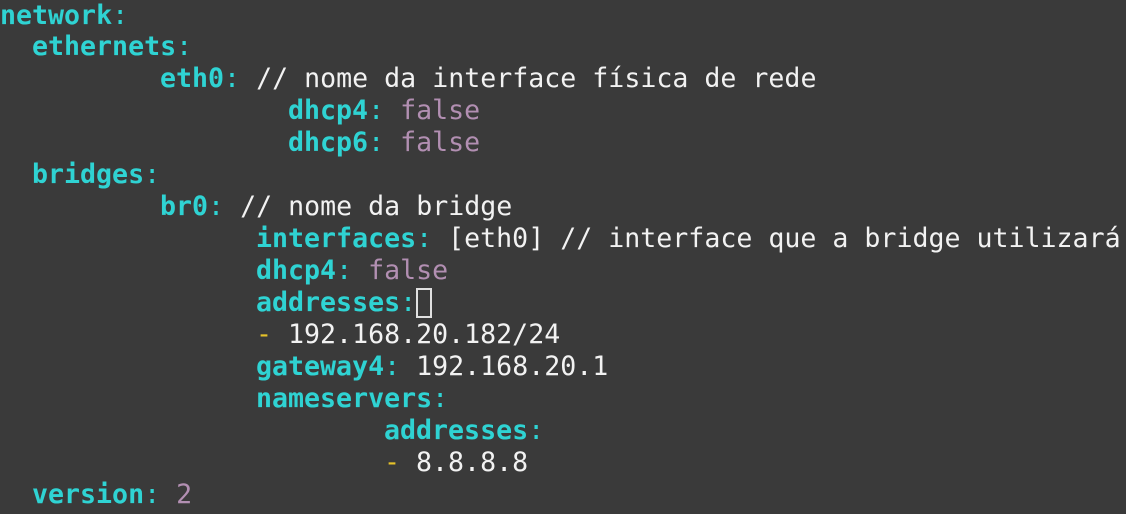 This screenshot has height=514, width=1126. I want to click on yaml-key: br0, so click(184, 206).